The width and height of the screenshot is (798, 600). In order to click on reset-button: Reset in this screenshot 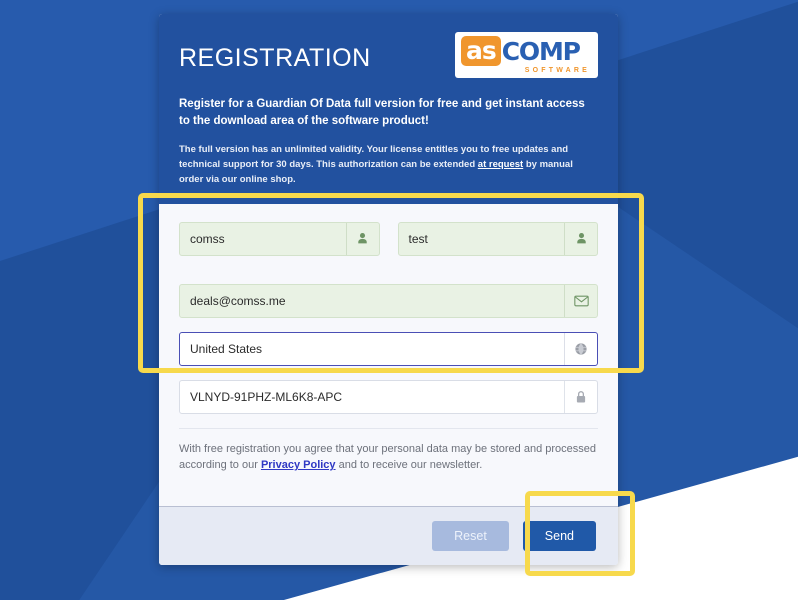, I will do `click(470, 535)`.